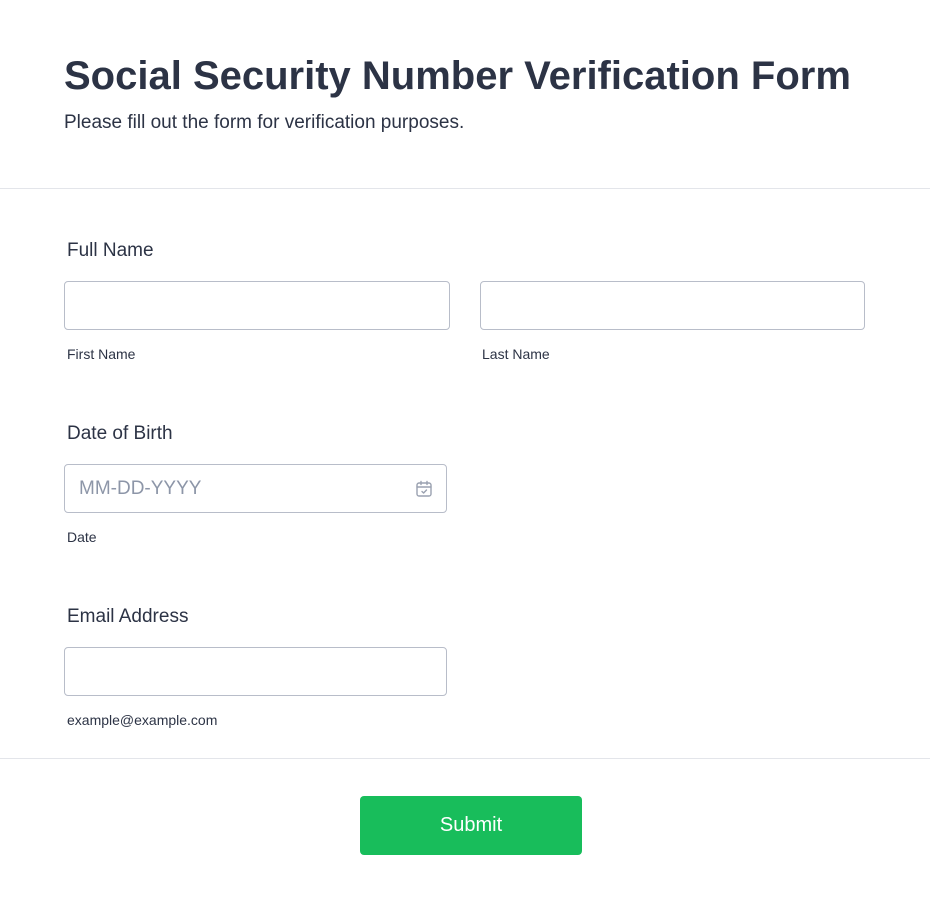 Image resolution: width=930 pixels, height=905 pixels. I want to click on full-name-label: Full Name, so click(110, 250).